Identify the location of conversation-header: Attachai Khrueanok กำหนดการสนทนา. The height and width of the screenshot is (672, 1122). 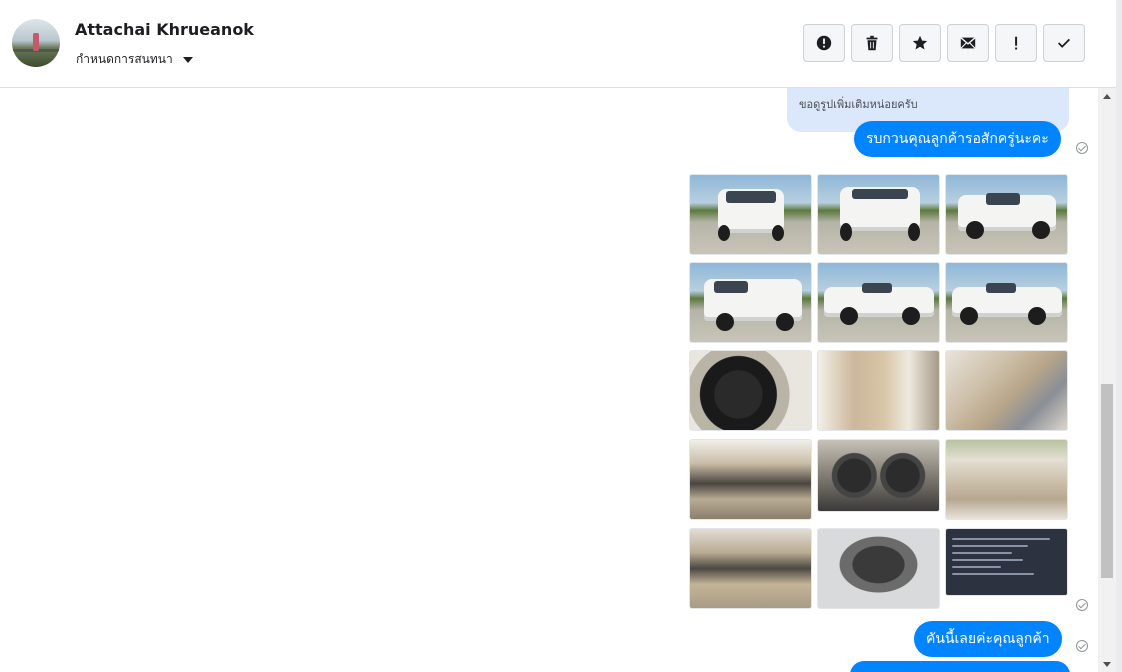
(558, 44).